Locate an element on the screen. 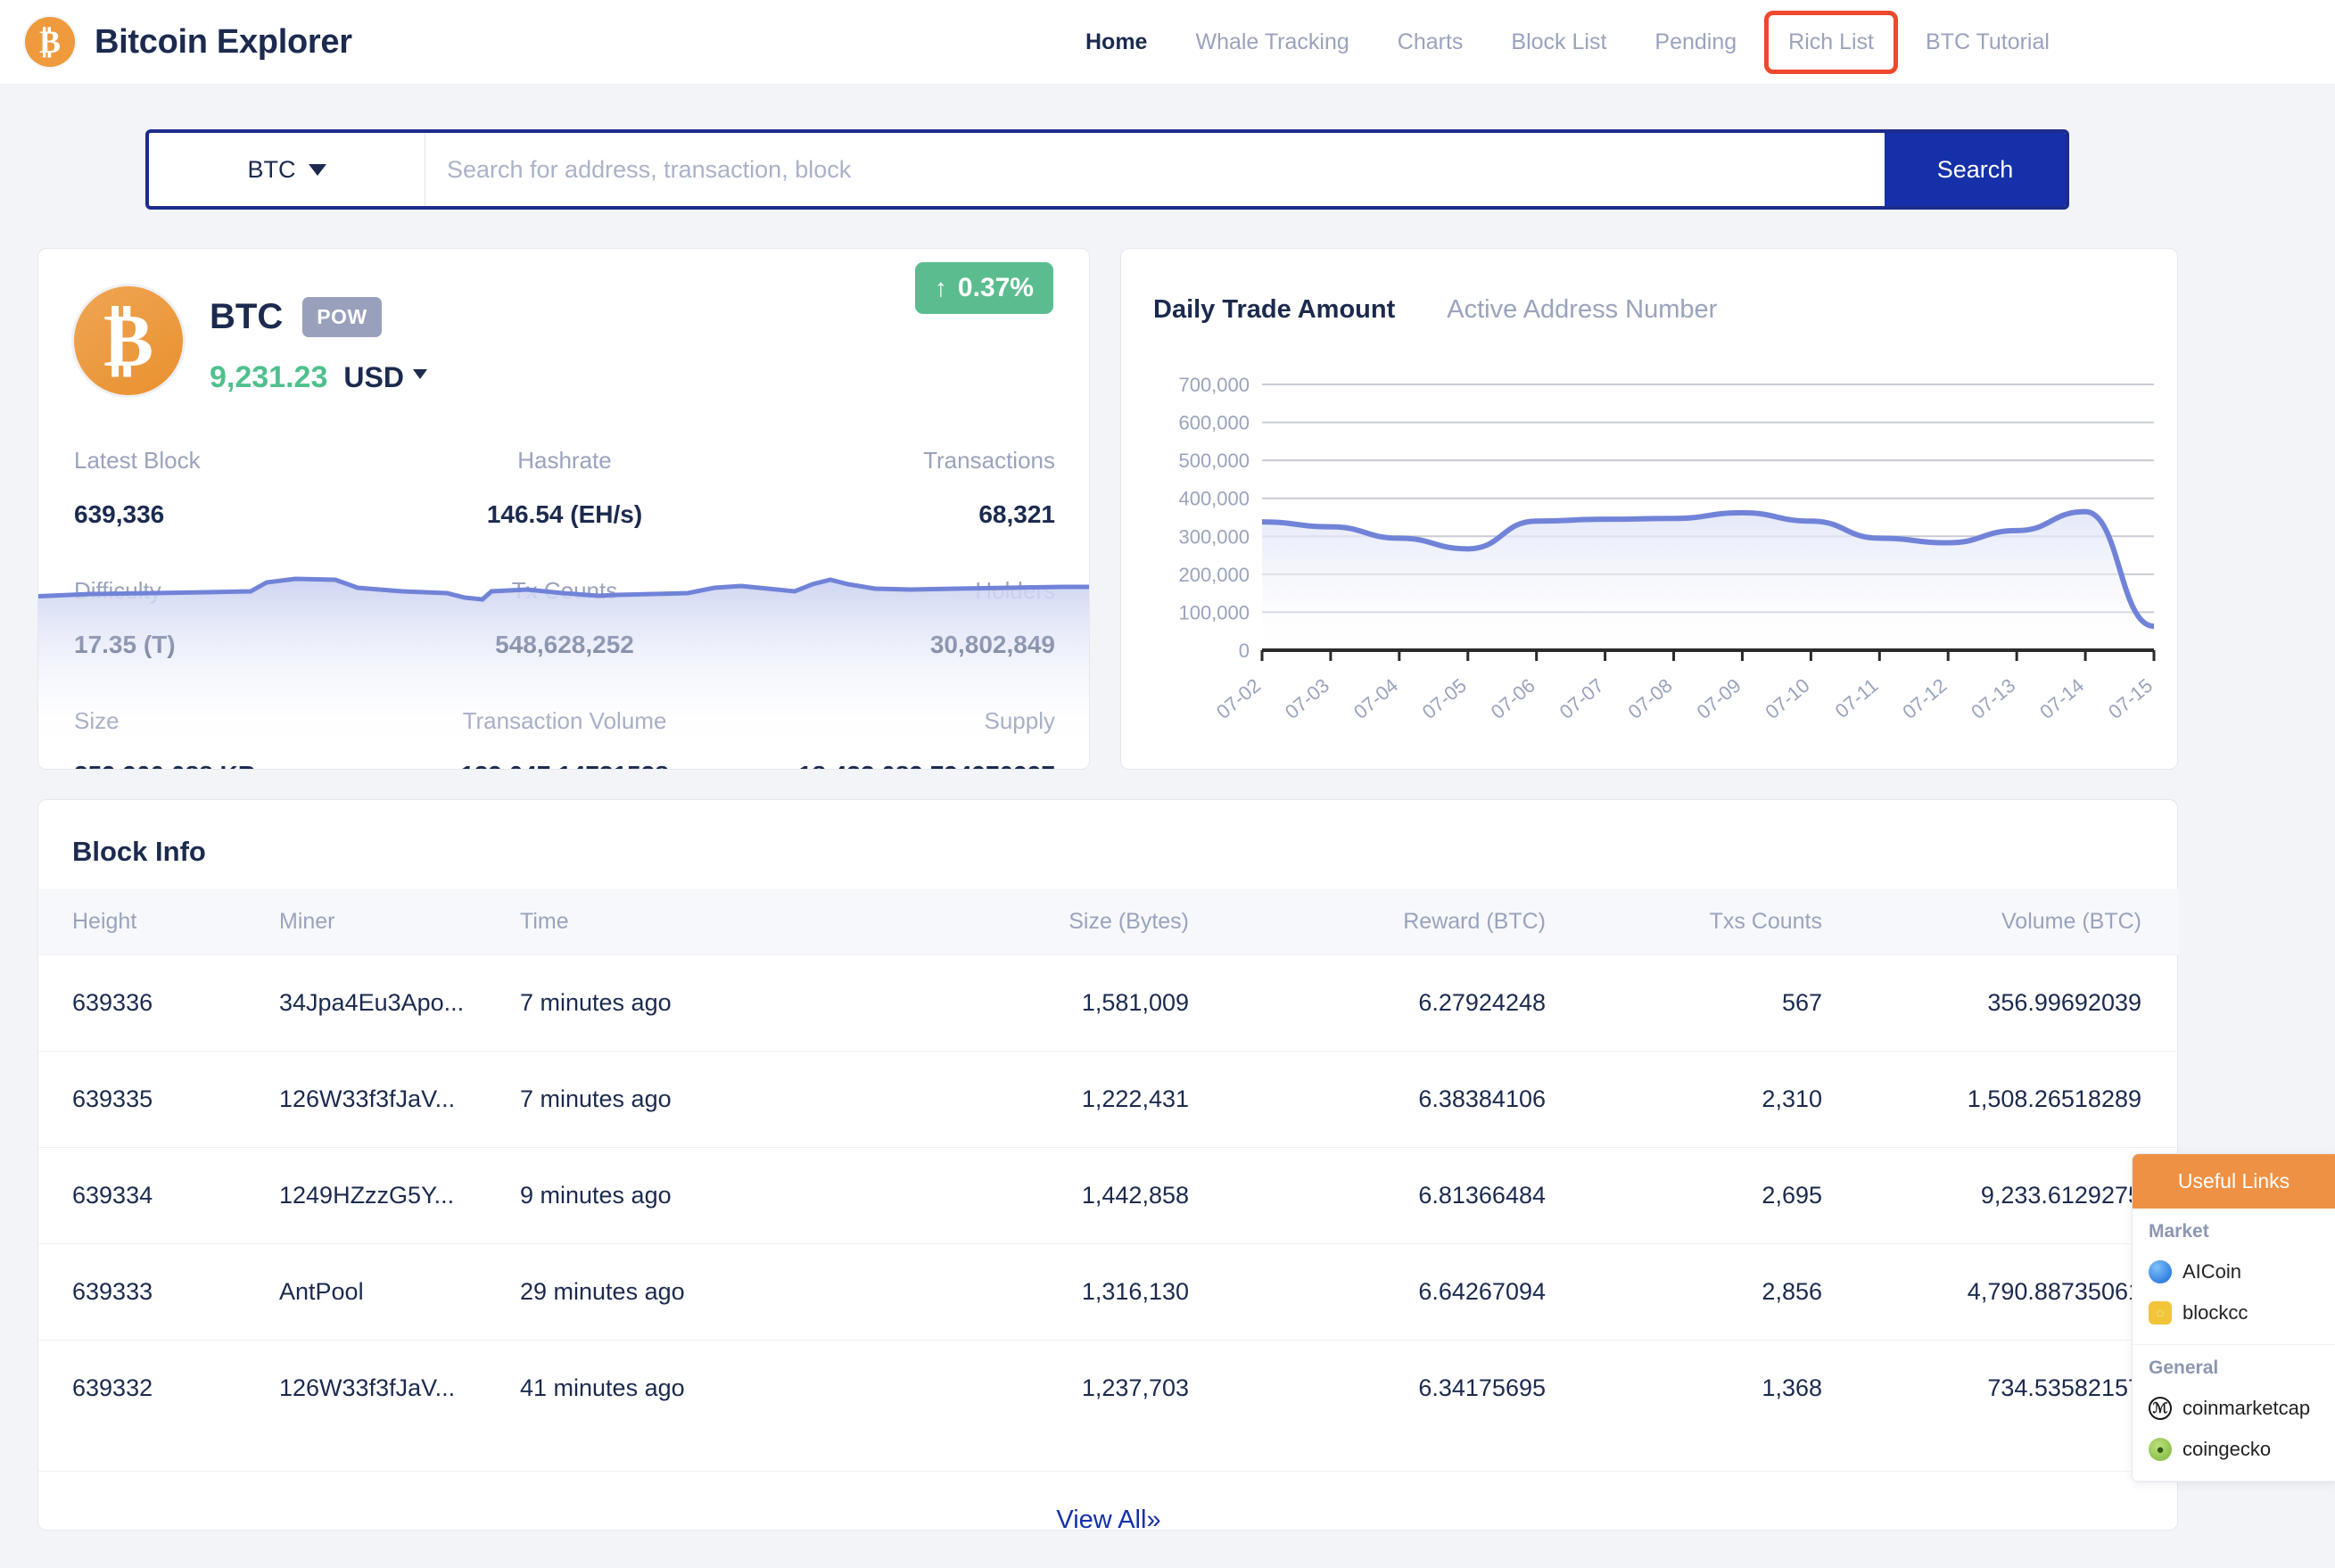 The width and height of the screenshot is (2335, 1568). x-axis-tick-label: 07-06 is located at coordinates (1513, 698).